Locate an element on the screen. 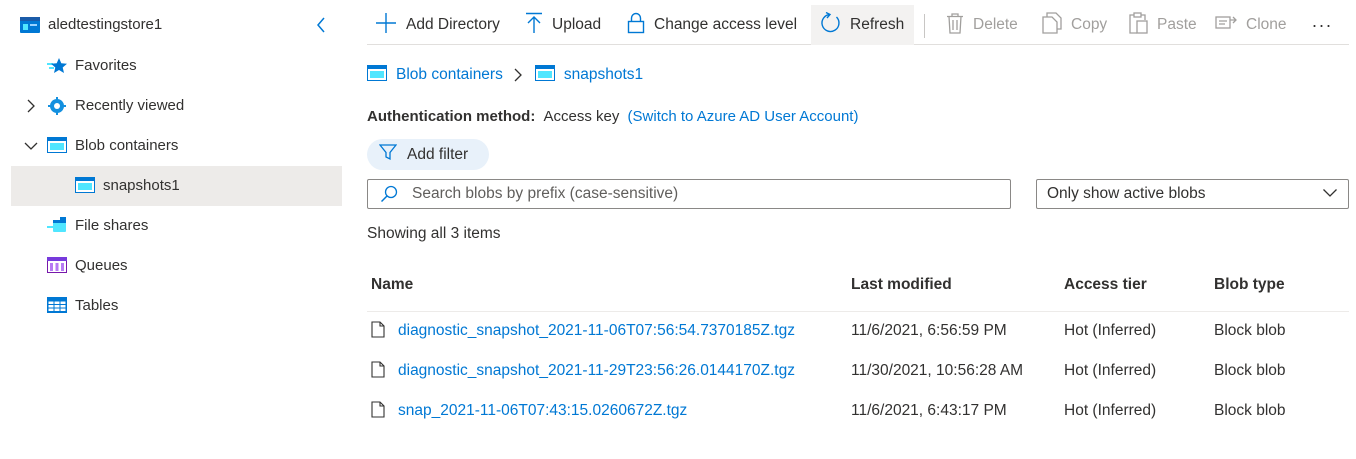 The height and width of the screenshot is (459, 1356). change-access-level-button: Change access level is located at coordinates (712, 25).